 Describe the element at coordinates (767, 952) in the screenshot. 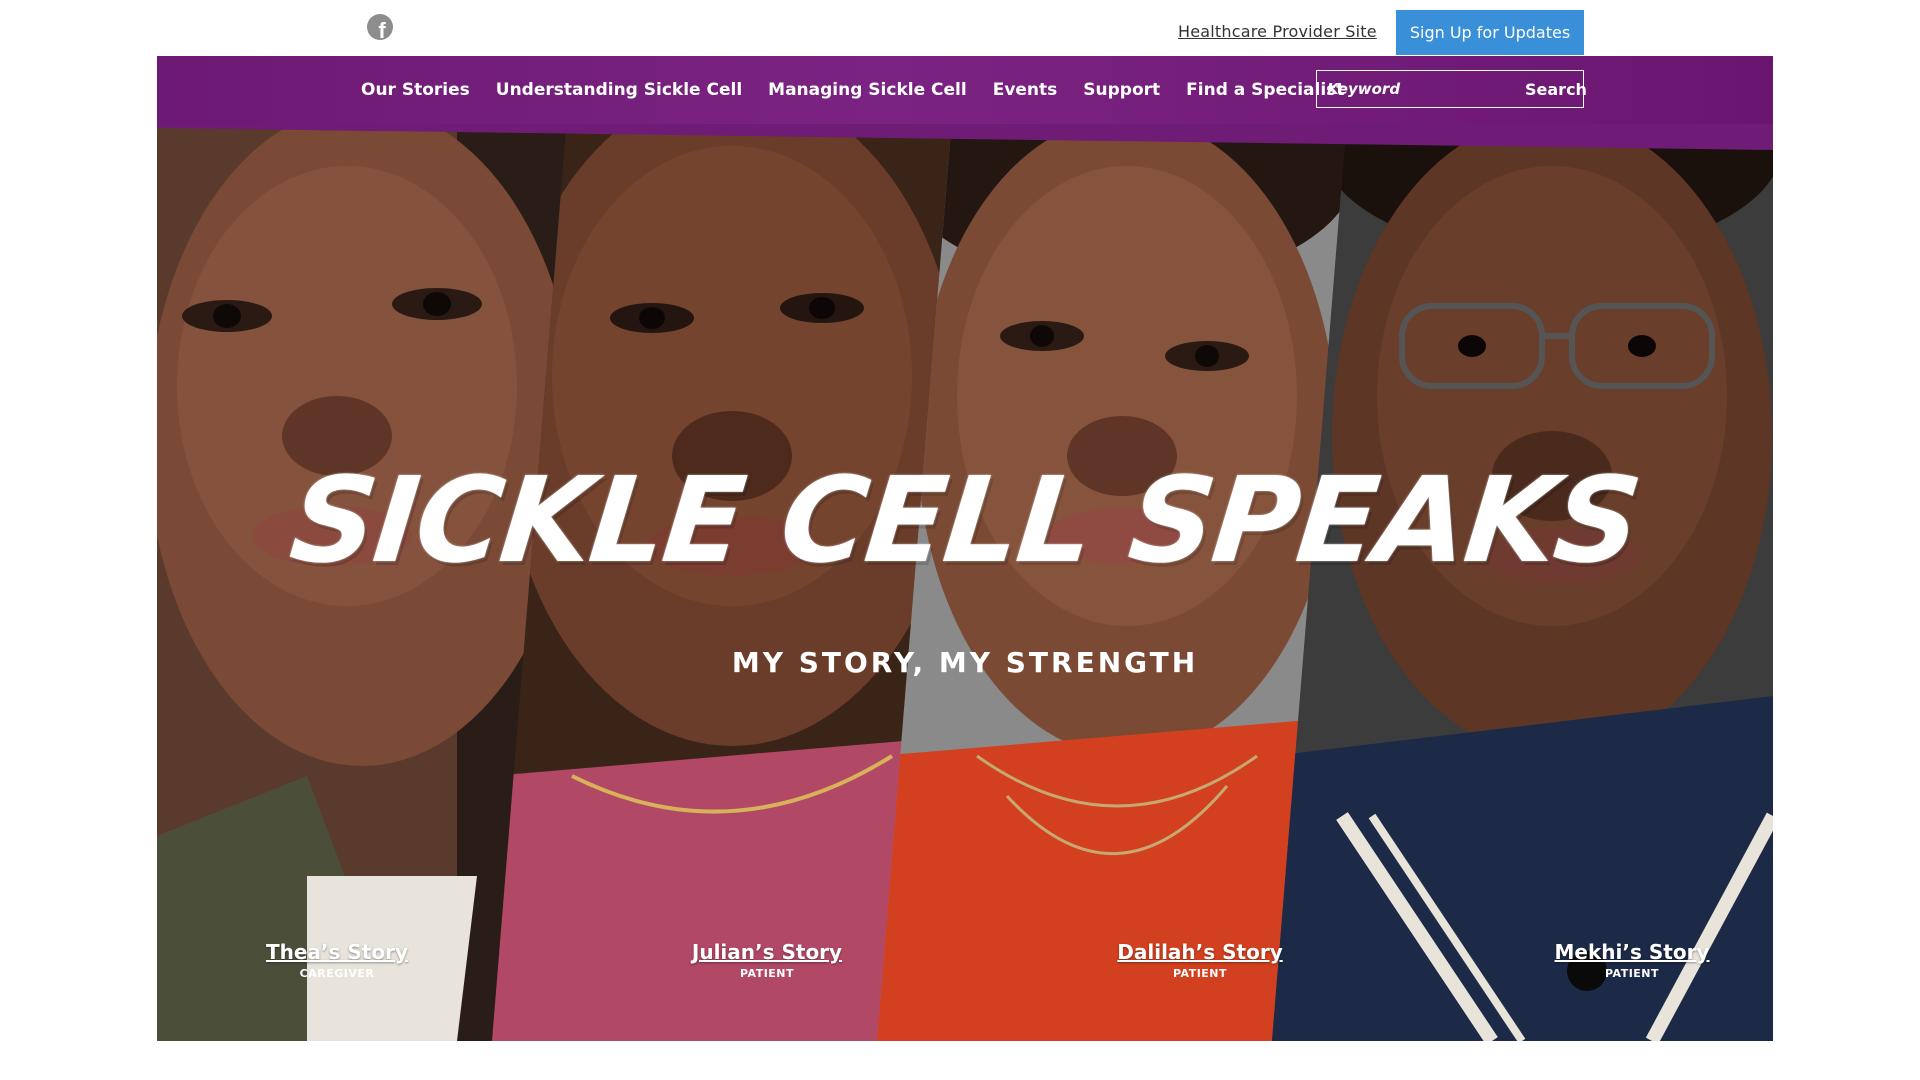

I see `story-link-julian: Julian’s Story` at that location.